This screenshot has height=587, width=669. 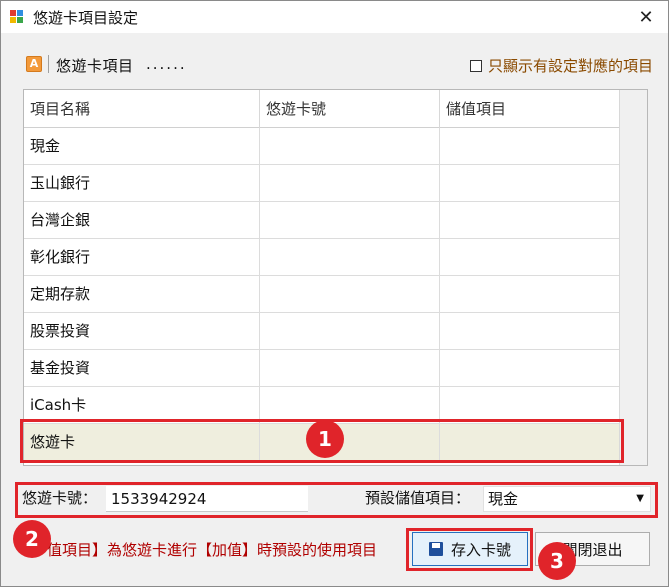 I want to click on table-row: 台灣企銀, so click(x=322, y=220).